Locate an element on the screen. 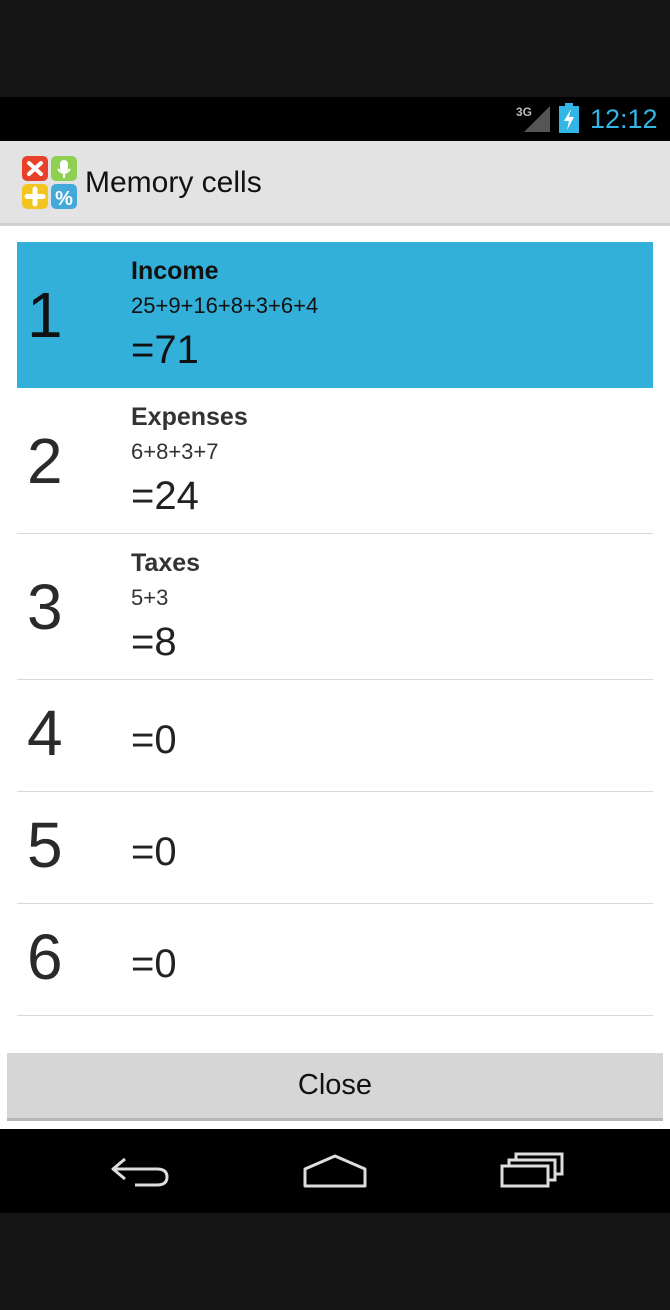 The width and height of the screenshot is (670, 1310). cell-expression: 5+3 is located at coordinates (150, 597).